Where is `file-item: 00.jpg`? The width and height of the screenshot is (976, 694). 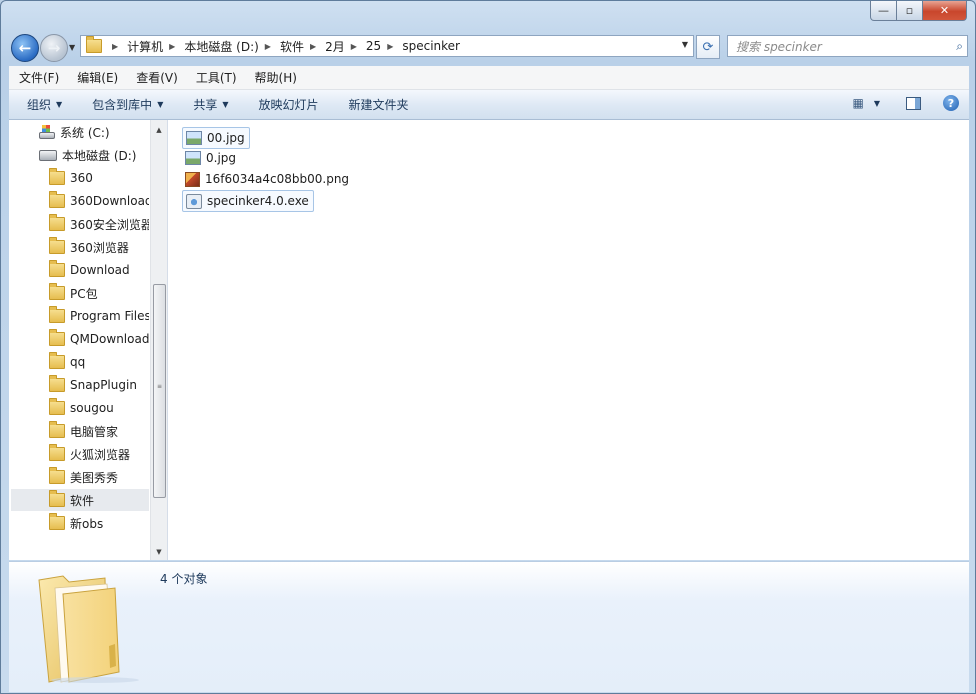
file-item: 00.jpg is located at coordinates (216, 138).